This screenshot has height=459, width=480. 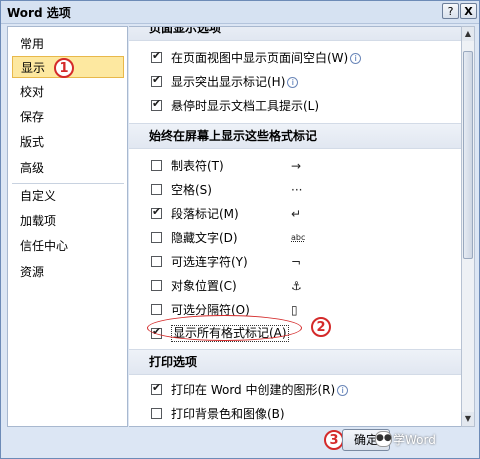 What do you see at coordinates (295, 362) in the screenshot?
I see `section-print-options: 打印选项` at bounding box center [295, 362].